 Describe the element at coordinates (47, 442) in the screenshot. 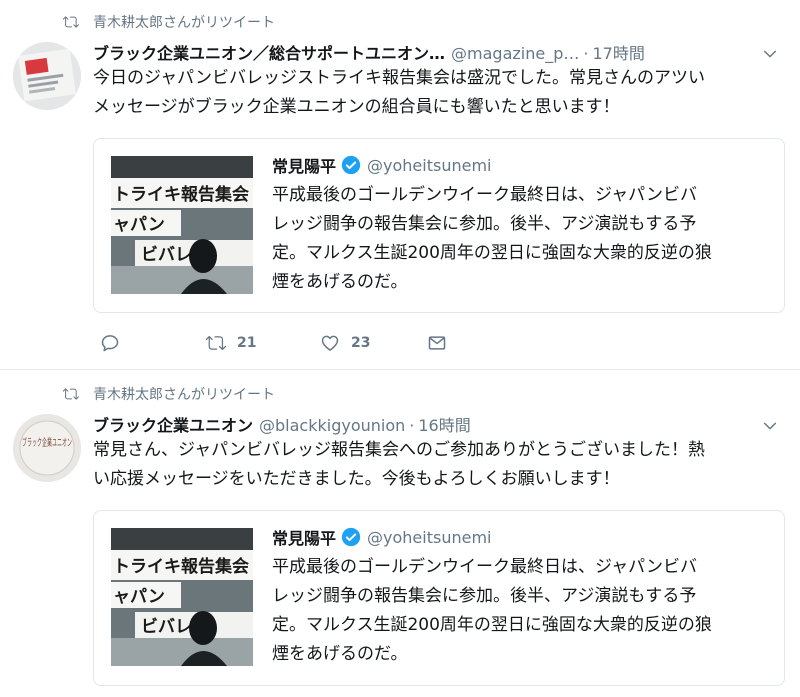

I see `avatar-logo-text: ブラック企業ユニオン` at that location.